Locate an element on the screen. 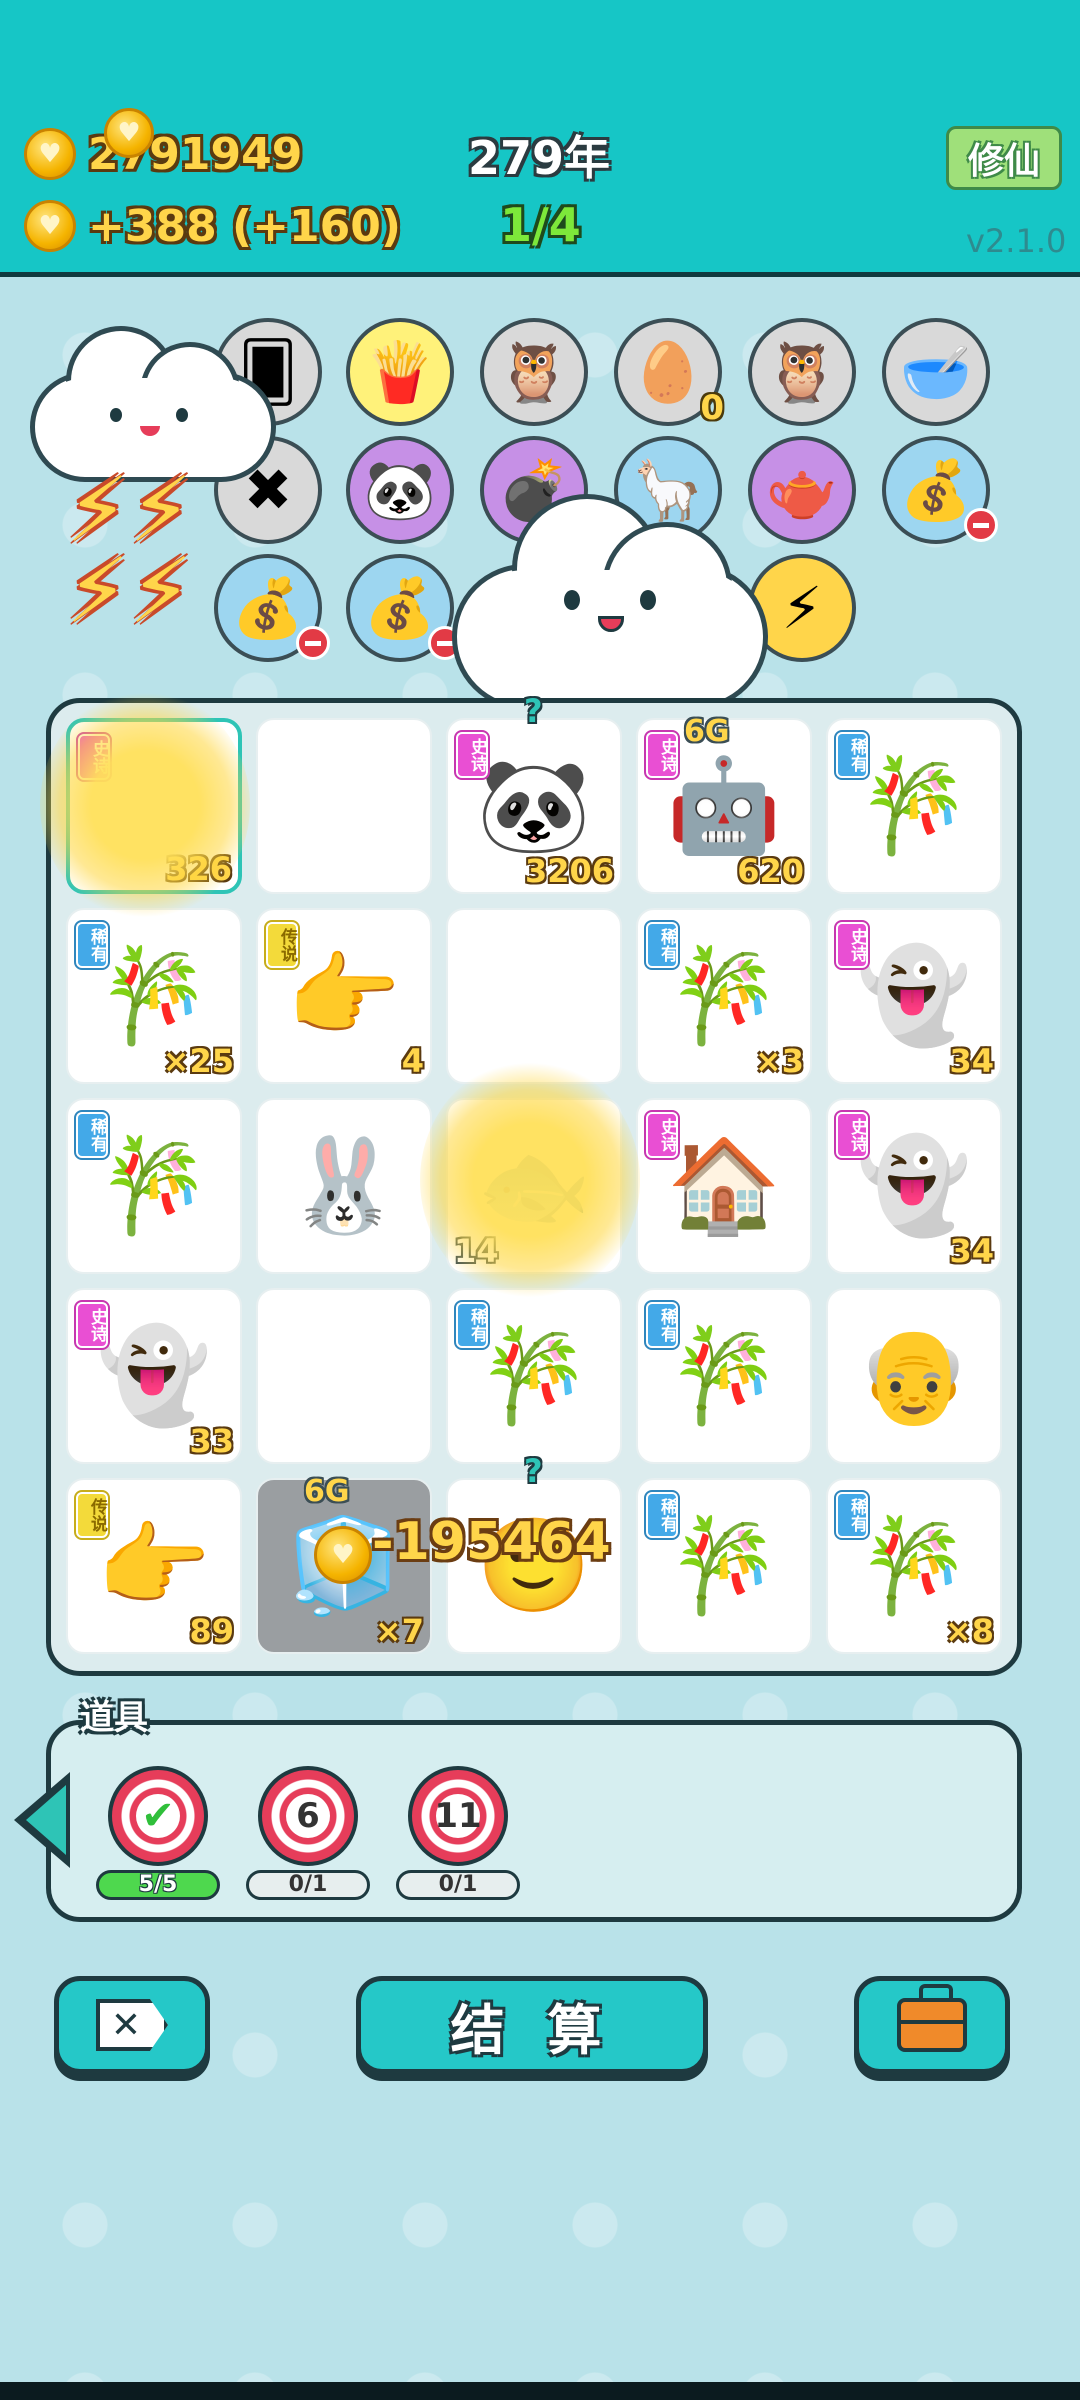 The image size is (1080, 2400). delete-icon: ✕ is located at coordinates (132, 2025).